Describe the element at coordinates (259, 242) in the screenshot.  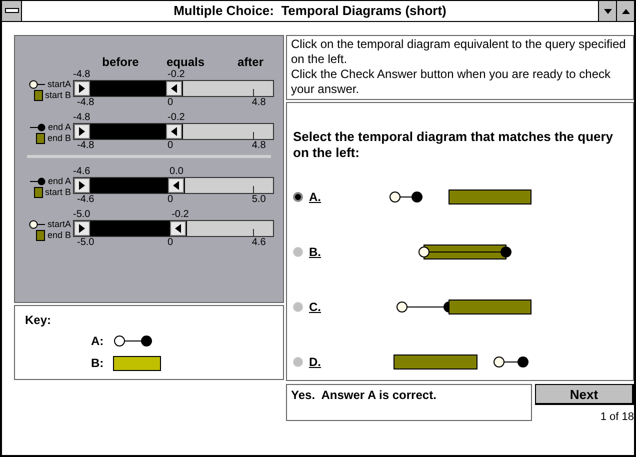
I see `axis-label: 4.6` at that location.